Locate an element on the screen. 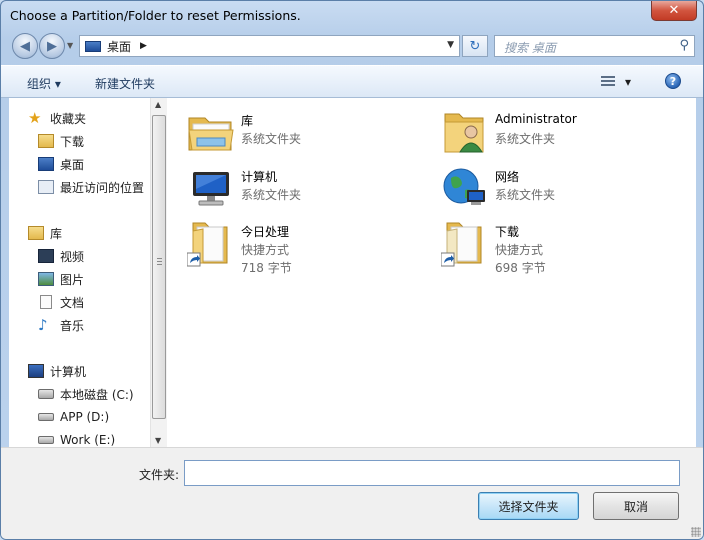  search-box: 搜索 桌面 ⚲ is located at coordinates (594, 46).